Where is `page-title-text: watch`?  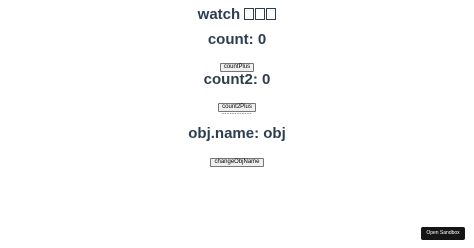
page-title-text: watch is located at coordinates (219, 14).